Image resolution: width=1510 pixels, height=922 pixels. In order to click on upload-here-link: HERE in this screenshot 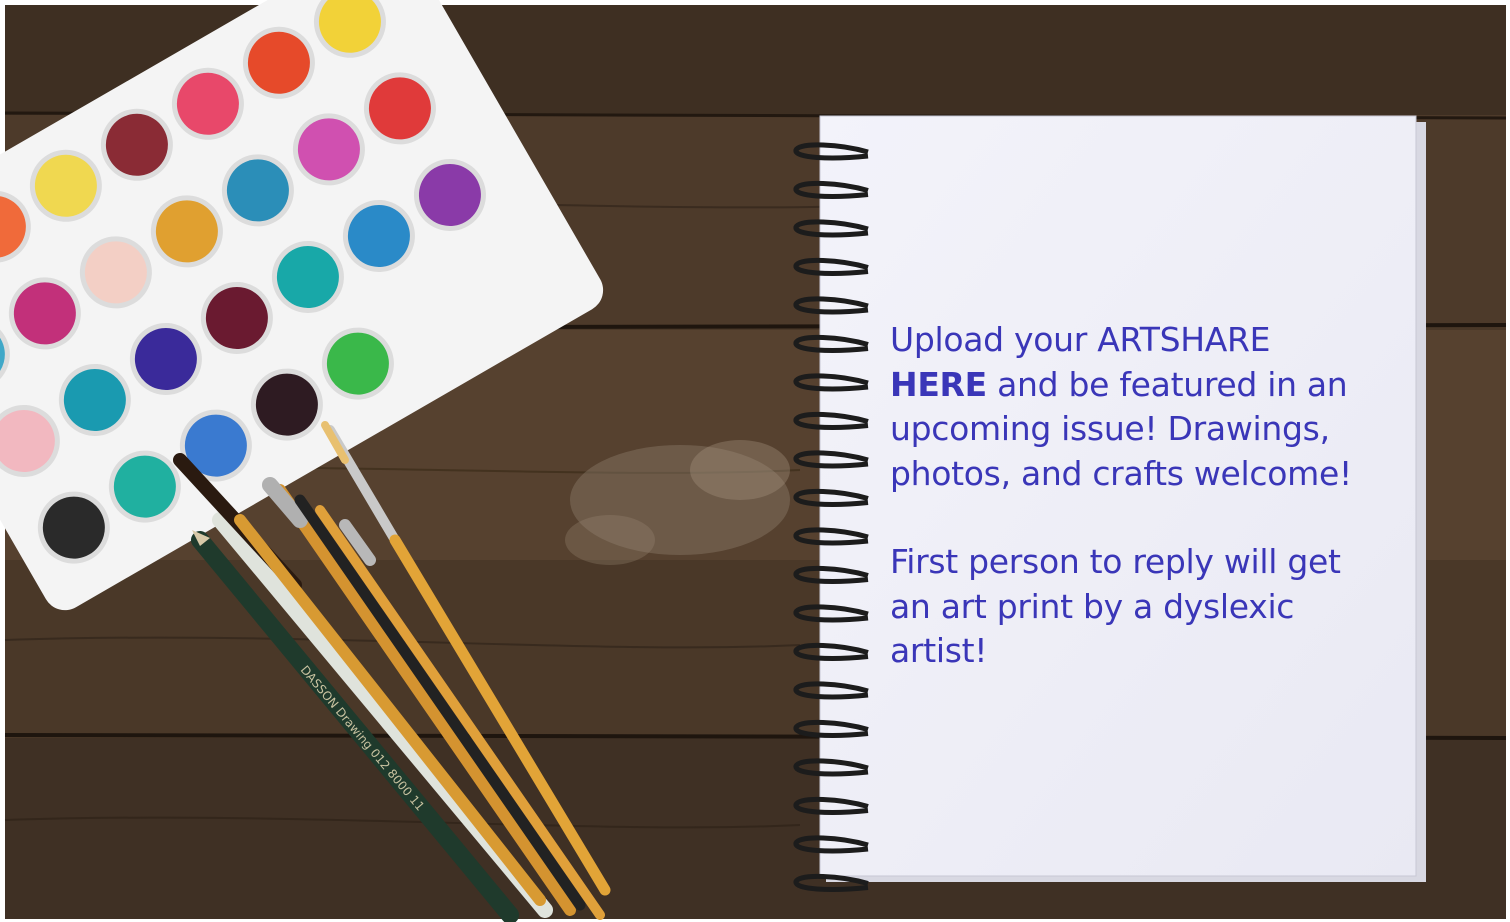, I will do `click(938, 384)`.